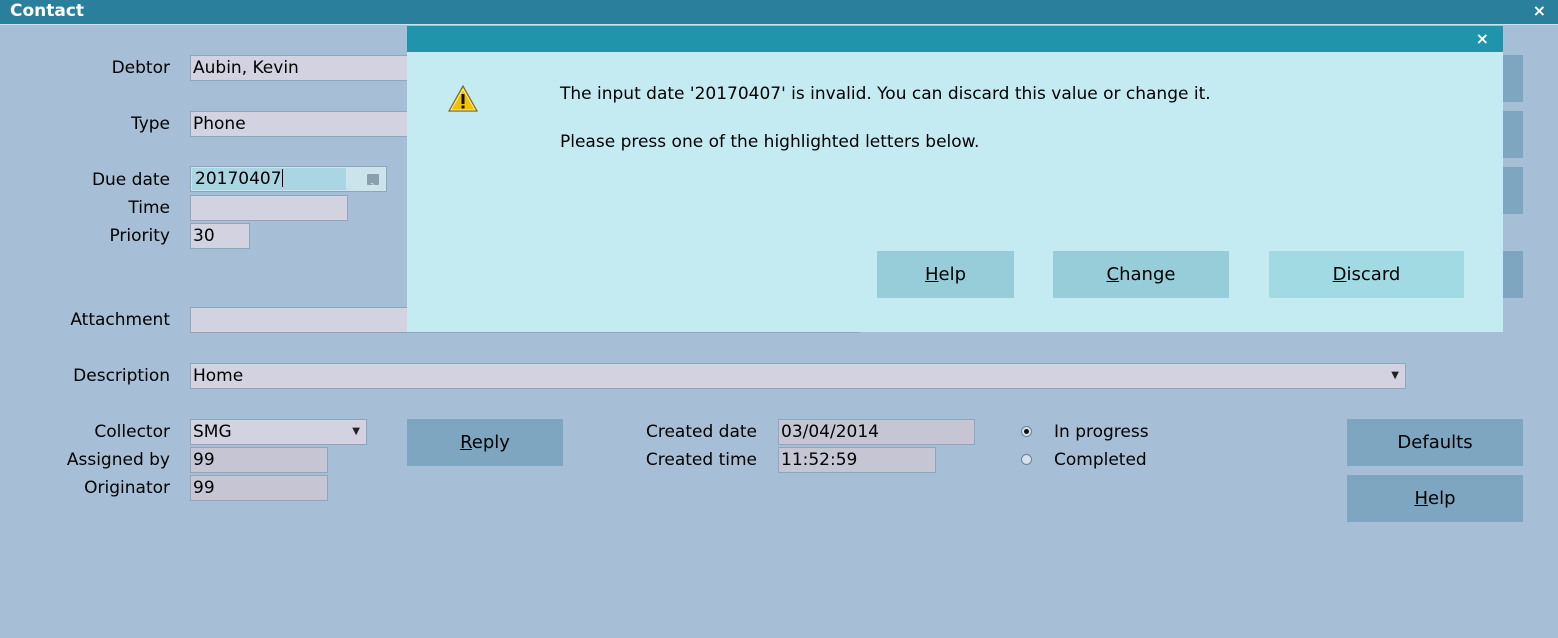 The image size is (1558, 638). I want to click on created-time-label: Created time, so click(701, 460).